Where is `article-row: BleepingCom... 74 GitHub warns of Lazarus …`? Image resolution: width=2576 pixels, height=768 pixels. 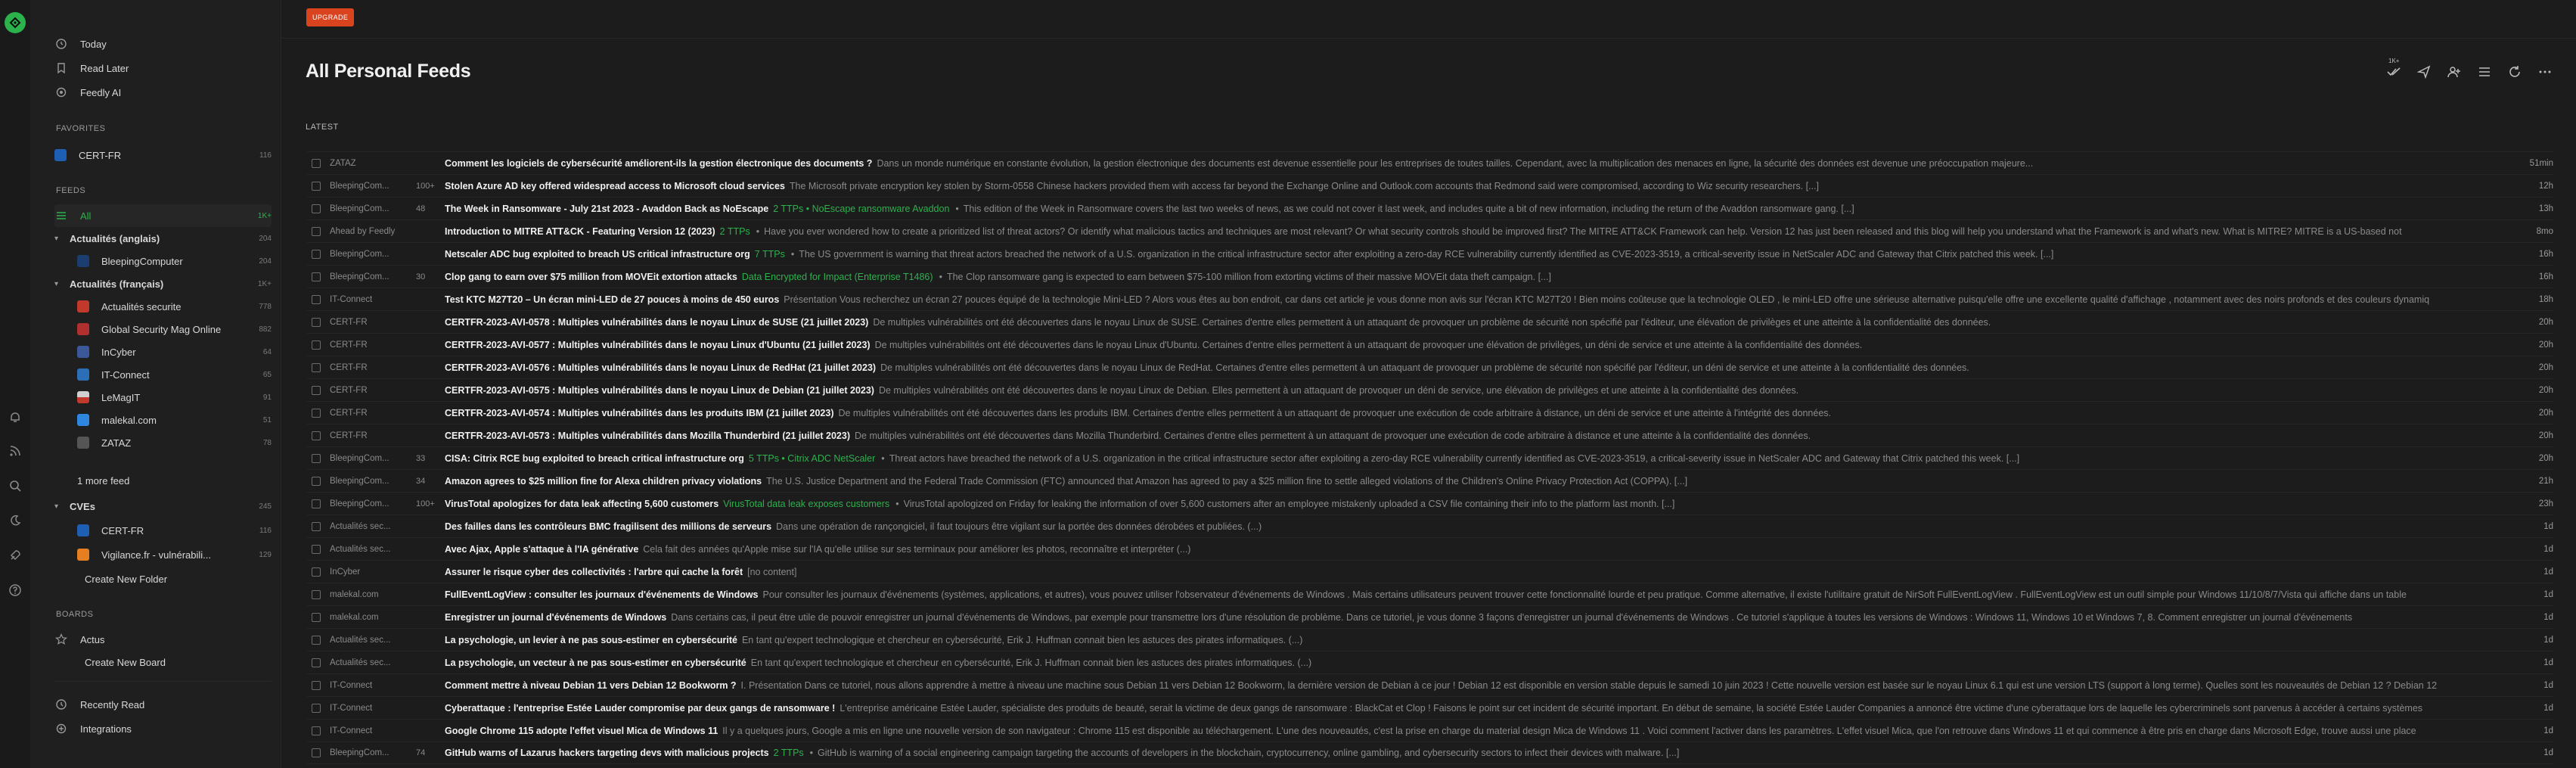
article-row: BleepingCom... 74 GitHub warns of Lazarus … is located at coordinates (1430, 753).